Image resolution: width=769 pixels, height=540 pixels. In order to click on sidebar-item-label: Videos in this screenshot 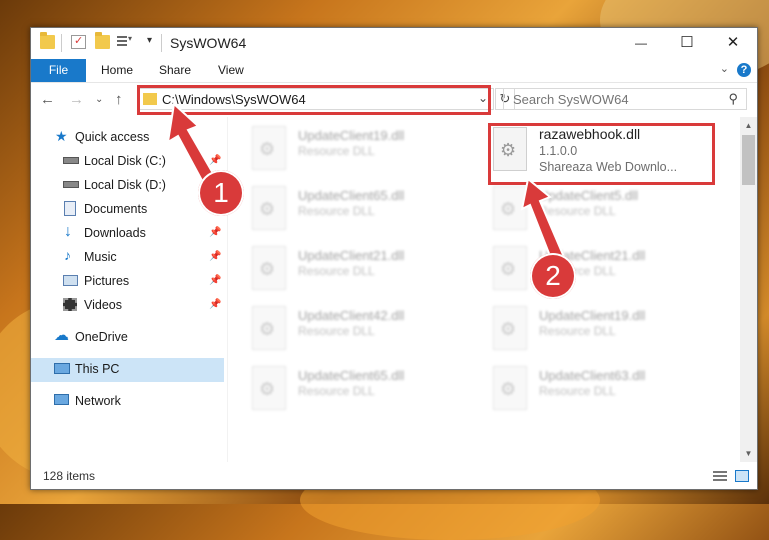, I will do `click(103, 305)`.